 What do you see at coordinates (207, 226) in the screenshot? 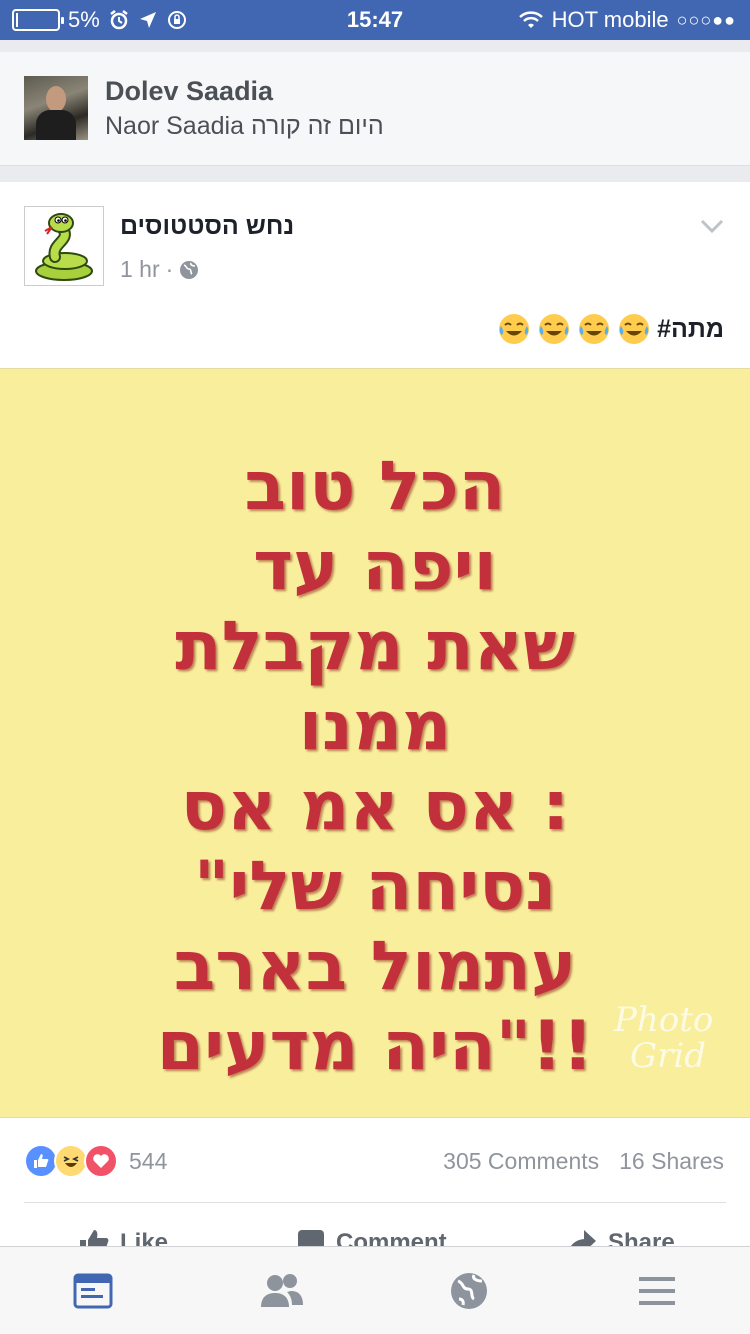
I see `page-name: נחש הסטטוסים` at bounding box center [207, 226].